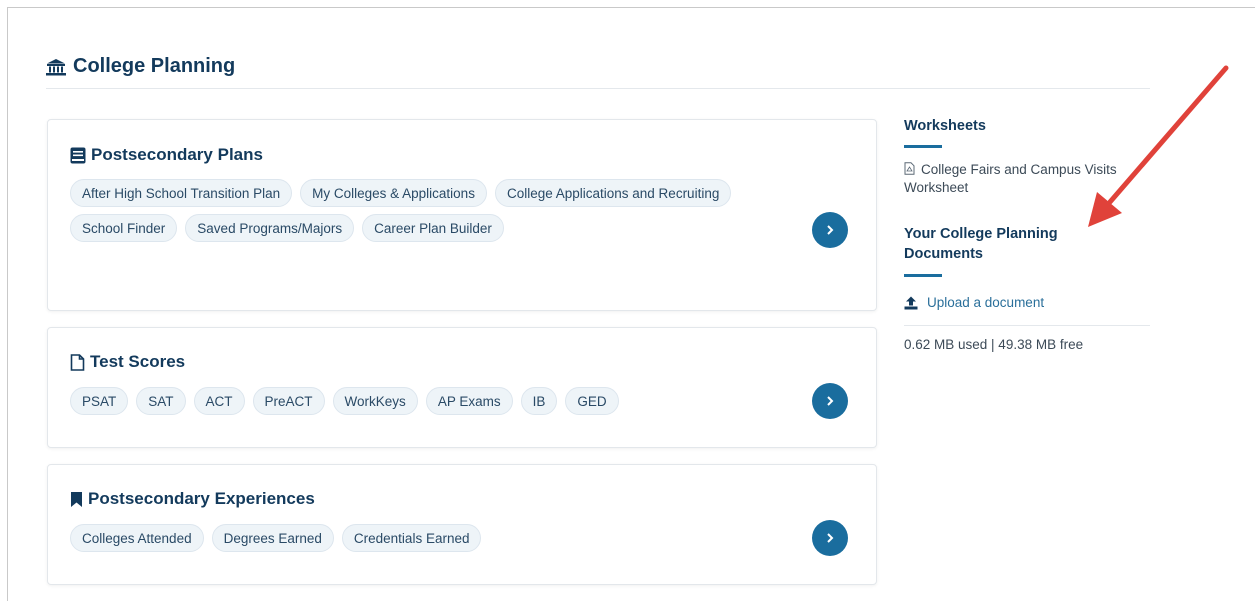  What do you see at coordinates (272, 538) in the screenshot?
I see `chip-degrees-earned: Degrees Earned` at bounding box center [272, 538].